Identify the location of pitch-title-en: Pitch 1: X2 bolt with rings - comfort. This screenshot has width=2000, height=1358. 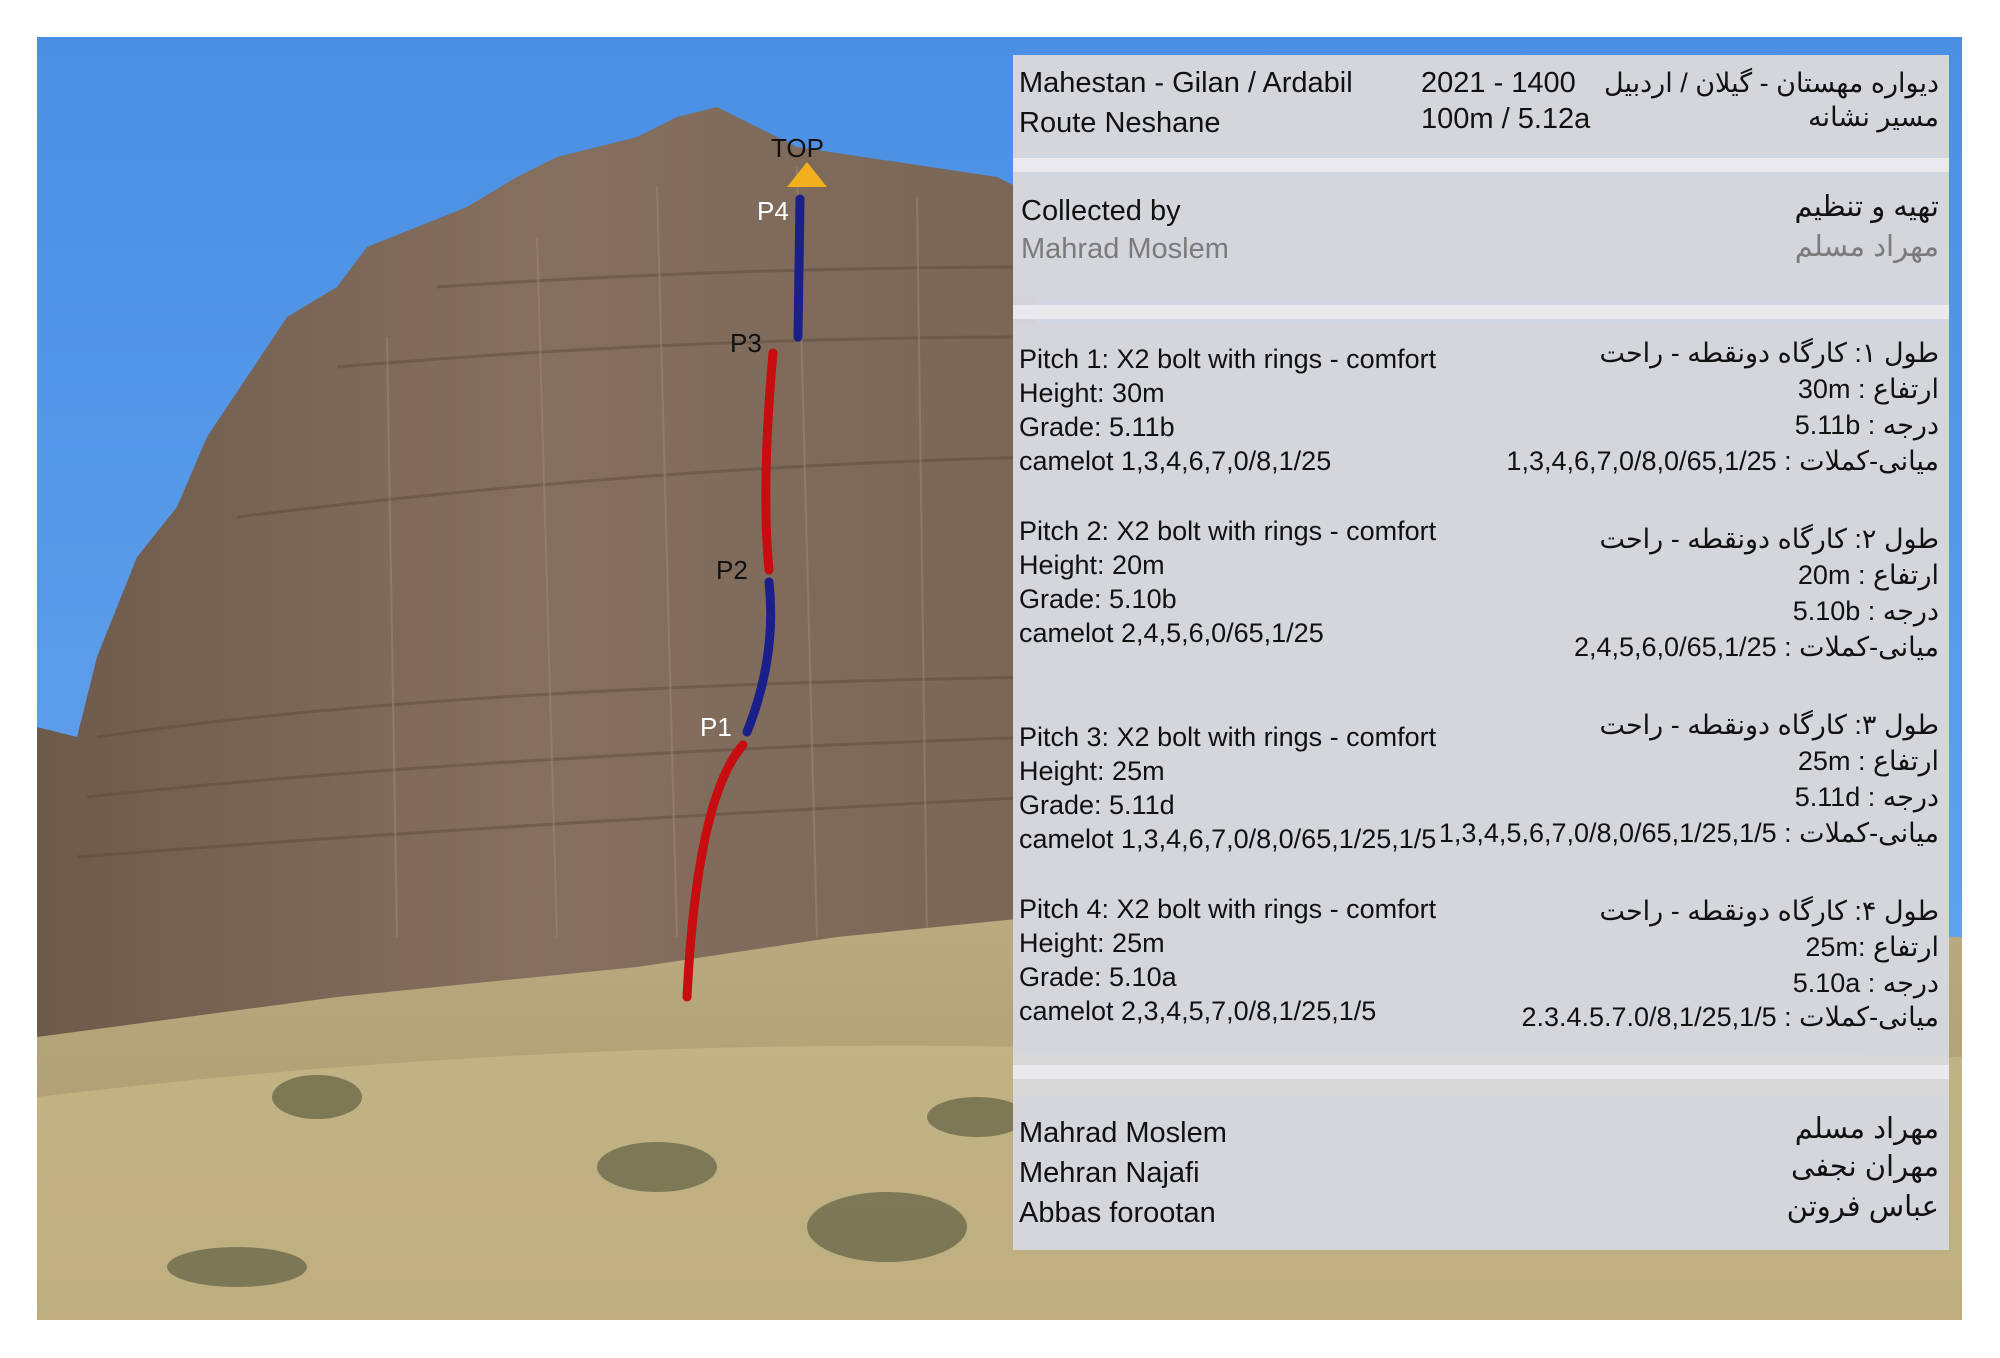
(1228, 359).